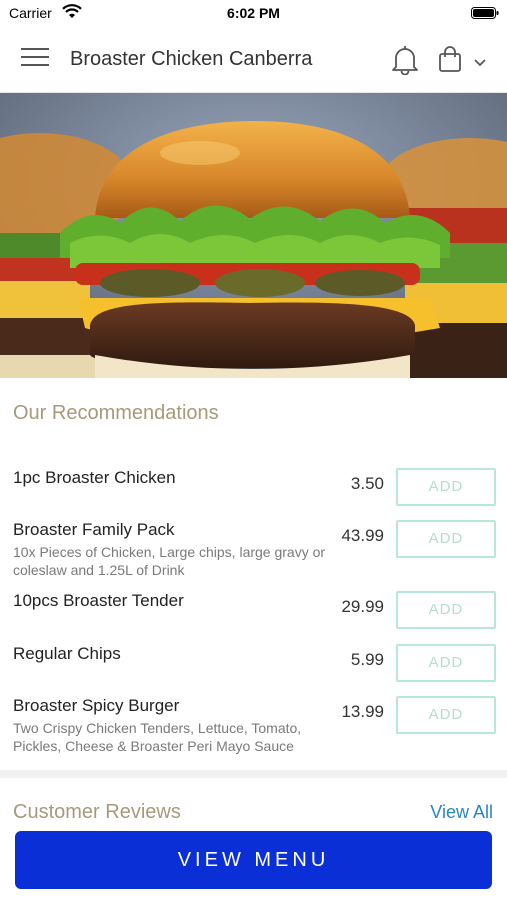 This screenshot has width=507, height=900. I want to click on recommendations-title: Our Recommendations, so click(116, 413).